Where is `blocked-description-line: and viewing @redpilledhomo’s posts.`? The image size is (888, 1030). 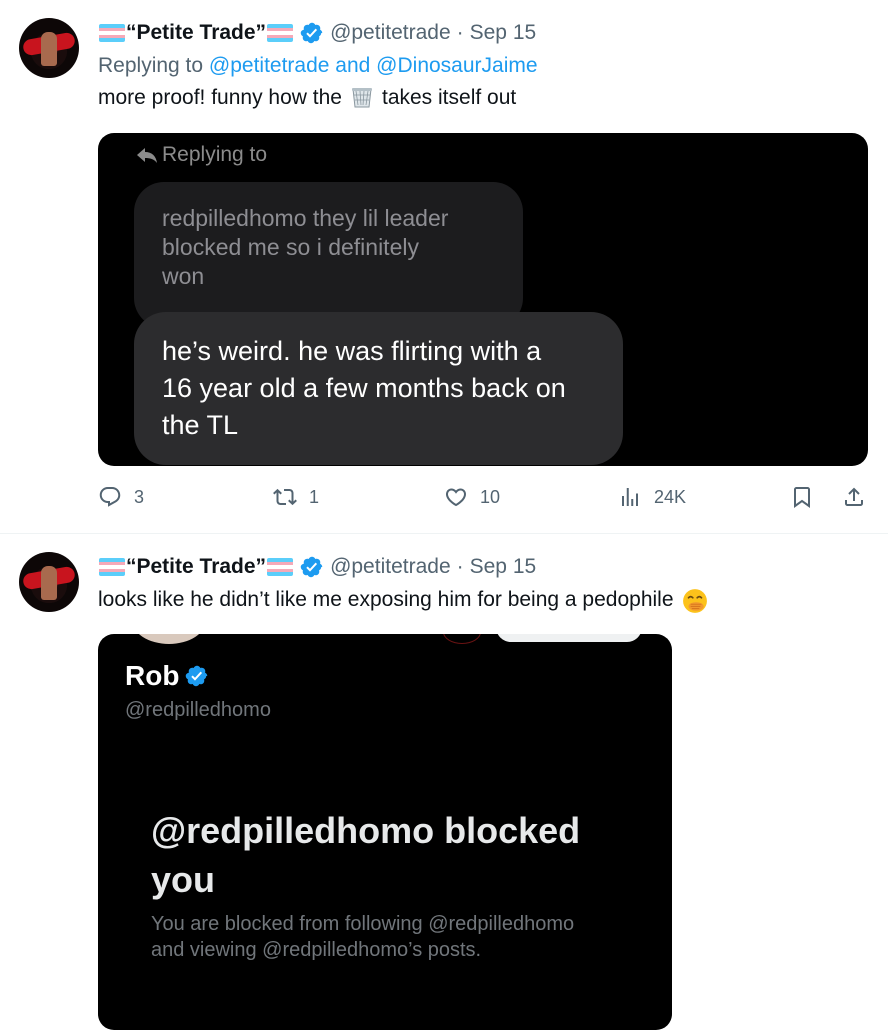 blocked-description-line: and viewing @redpilledhomo’s posts. is located at coordinates (316, 950).